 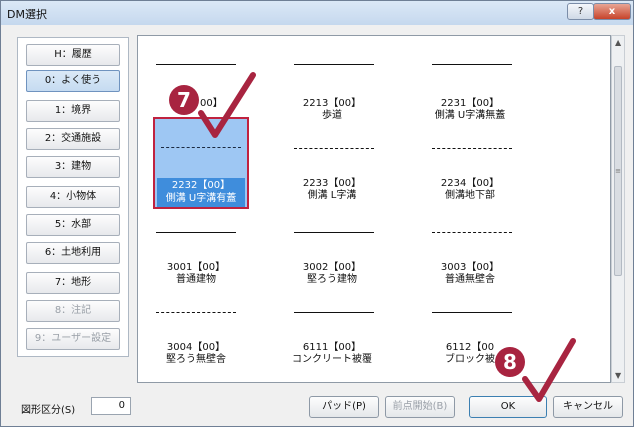 I want to click on category-history: H：履歴, so click(x=73, y=55).